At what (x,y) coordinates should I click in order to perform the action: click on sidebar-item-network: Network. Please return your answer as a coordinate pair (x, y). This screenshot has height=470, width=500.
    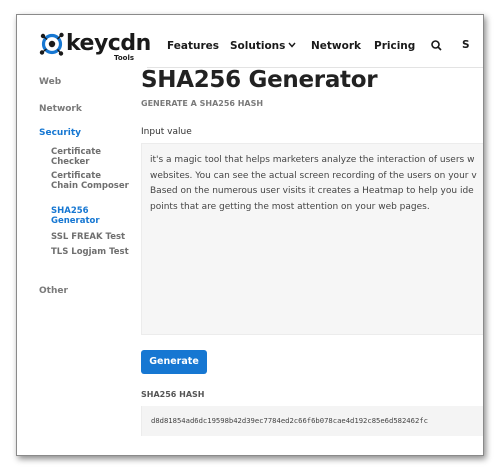
    Looking at the image, I should click on (60, 109).